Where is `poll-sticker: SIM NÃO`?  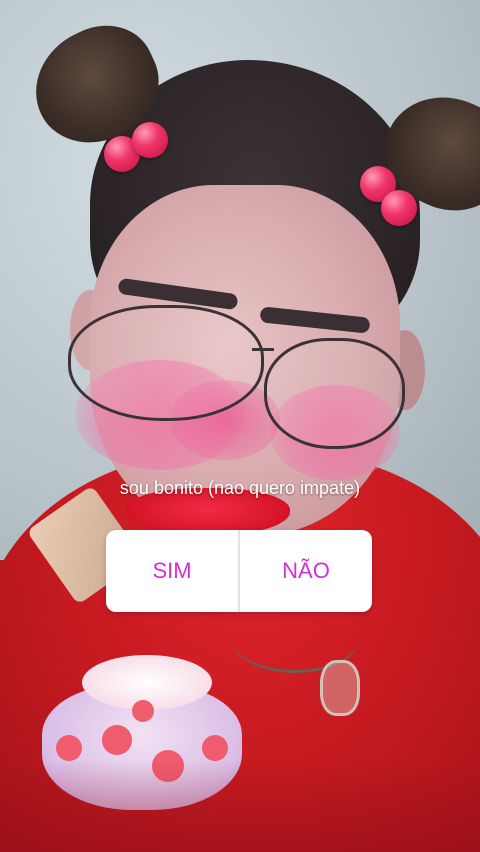 poll-sticker: SIM NÃO is located at coordinates (239, 571).